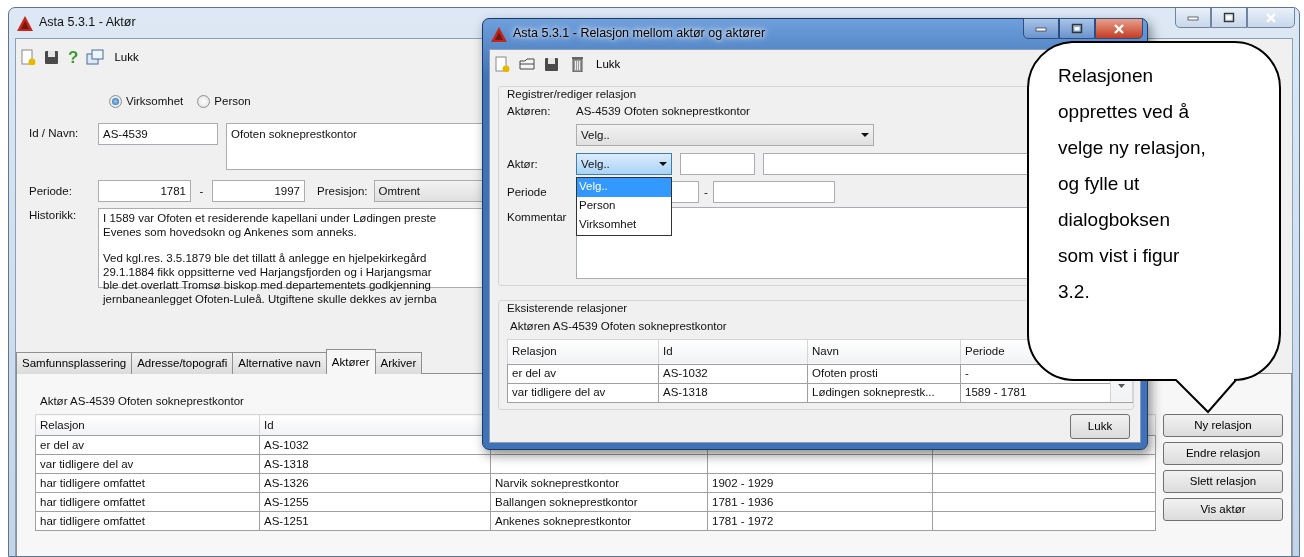 The width and height of the screenshot is (1304, 557). What do you see at coordinates (1223, 509) in the screenshot?
I see `action-button: Vis aktør` at bounding box center [1223, 509].